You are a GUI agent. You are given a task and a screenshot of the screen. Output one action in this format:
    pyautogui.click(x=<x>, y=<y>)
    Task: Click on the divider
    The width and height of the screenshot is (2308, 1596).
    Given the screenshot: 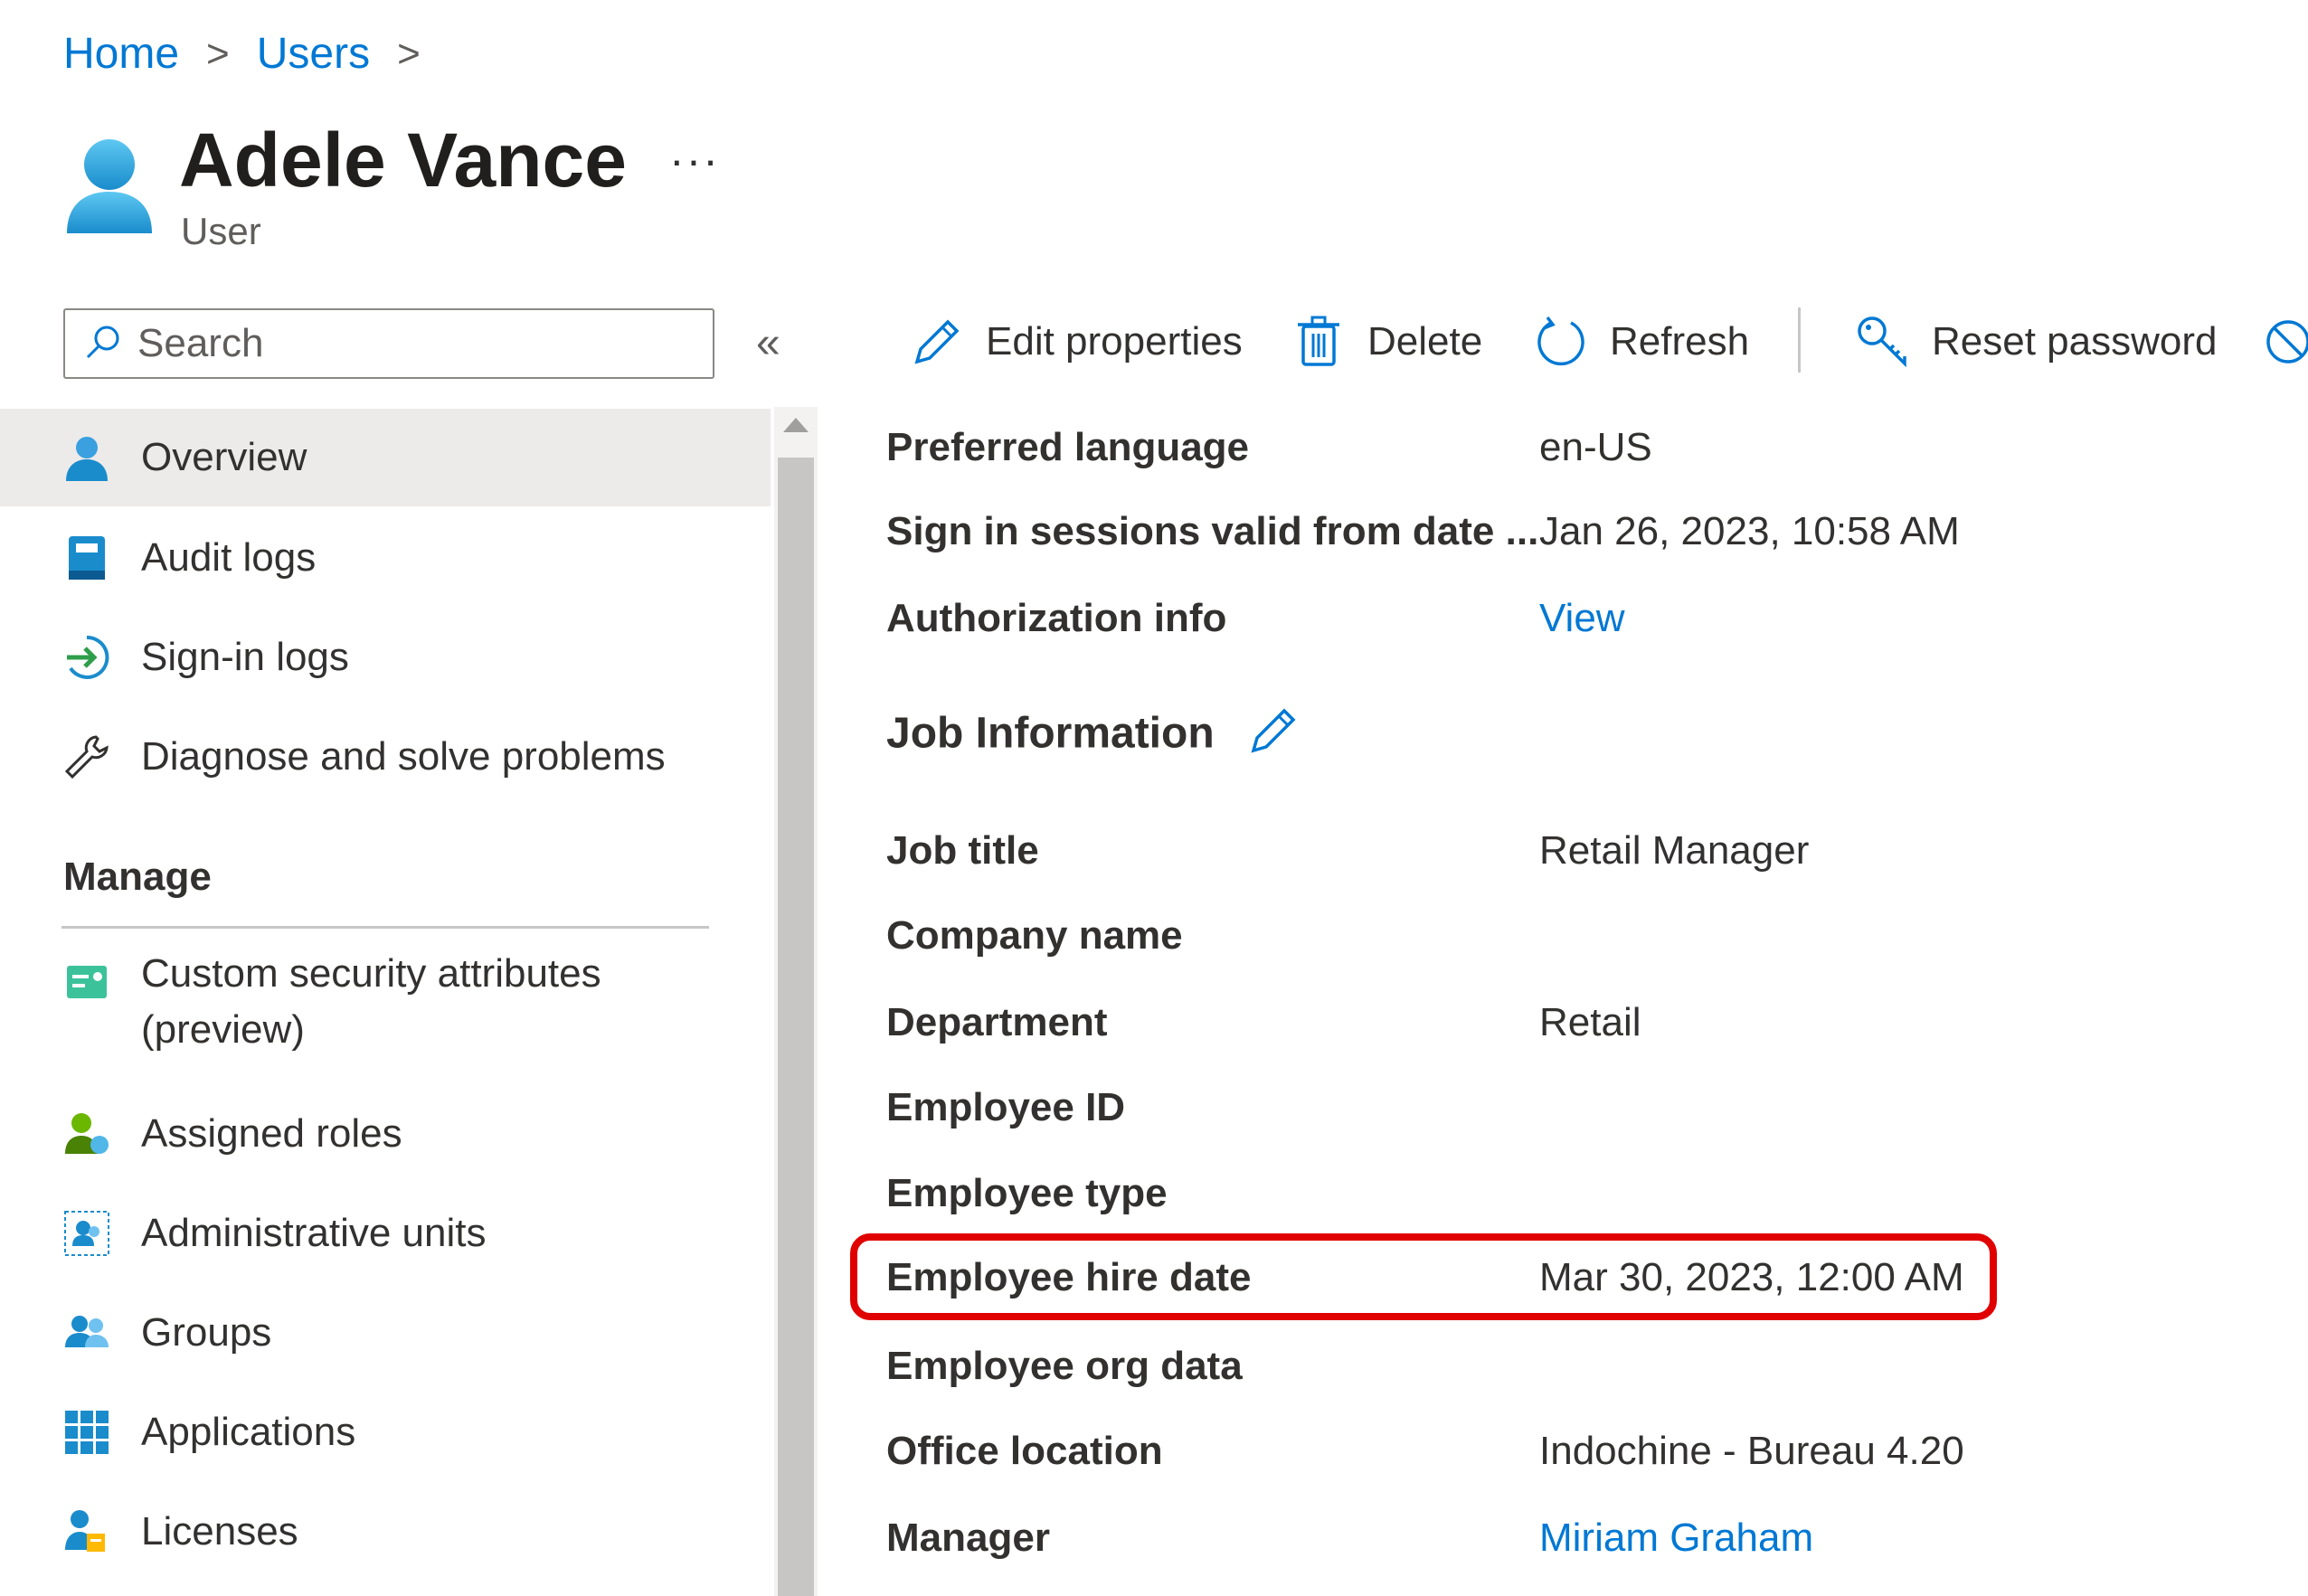 What is the action you would take?
    pyautogui.click(x=385, y=928)
    